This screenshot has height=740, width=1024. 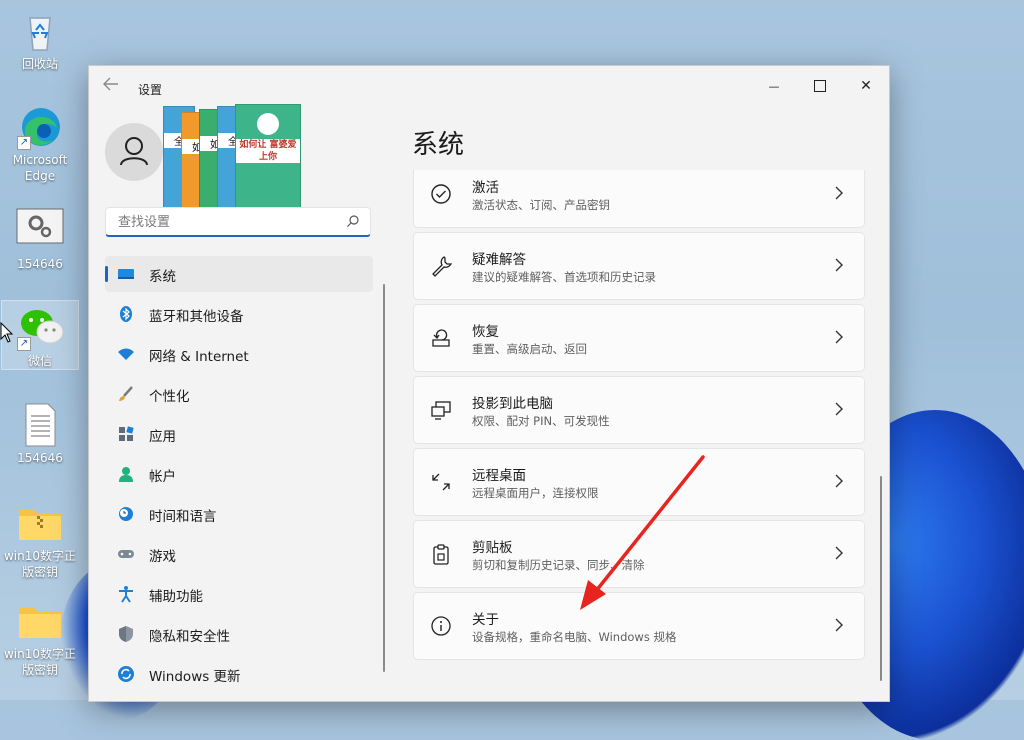 I want to click on recovery-icon, so click(x=441, y=338).